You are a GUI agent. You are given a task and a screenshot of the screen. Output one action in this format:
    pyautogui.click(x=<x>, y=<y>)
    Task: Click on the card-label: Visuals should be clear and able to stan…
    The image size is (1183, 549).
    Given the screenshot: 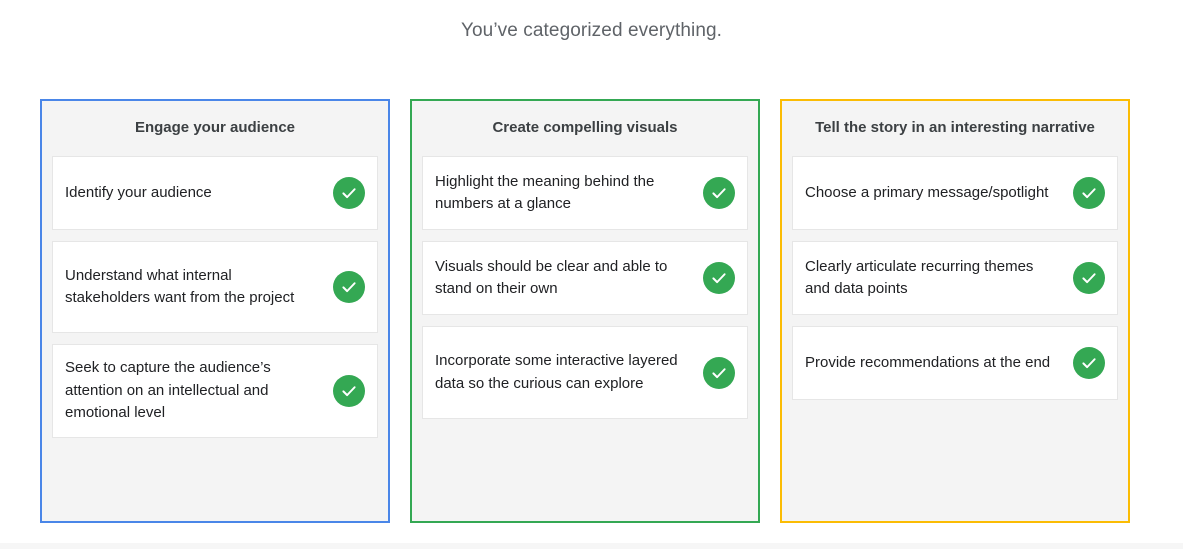 What is the action you would take?
    pyautogui.click(x=551, y=277)
    